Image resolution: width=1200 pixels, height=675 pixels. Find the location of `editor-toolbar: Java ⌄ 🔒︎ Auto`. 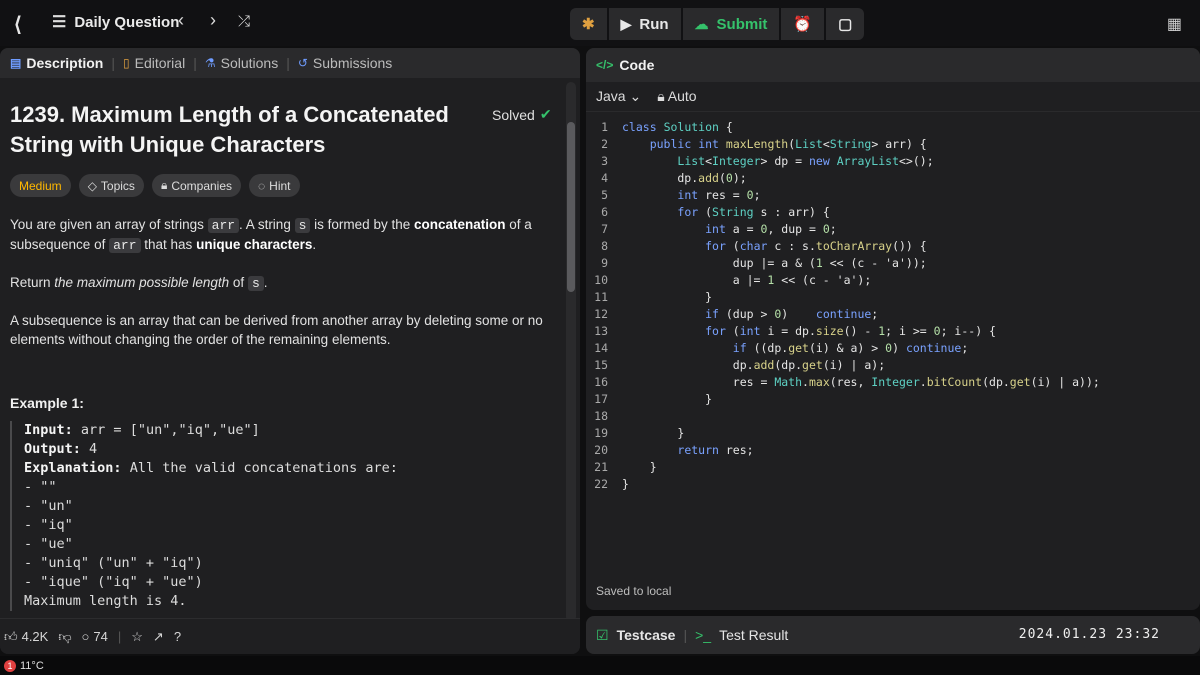

editor-toolbar: Java ⌄ 🔒︎ Auto is located at coordinates (893, 97).